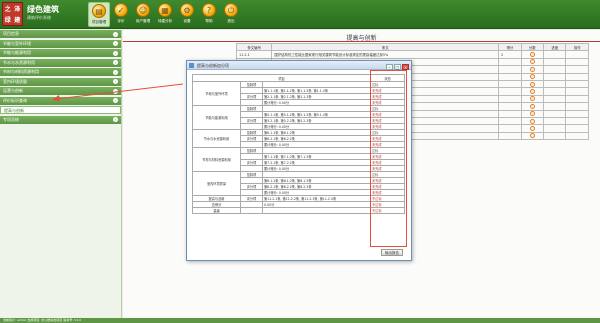  I want to click on toolbar-button-0: ▤ 项目管理, so click(99, 14).